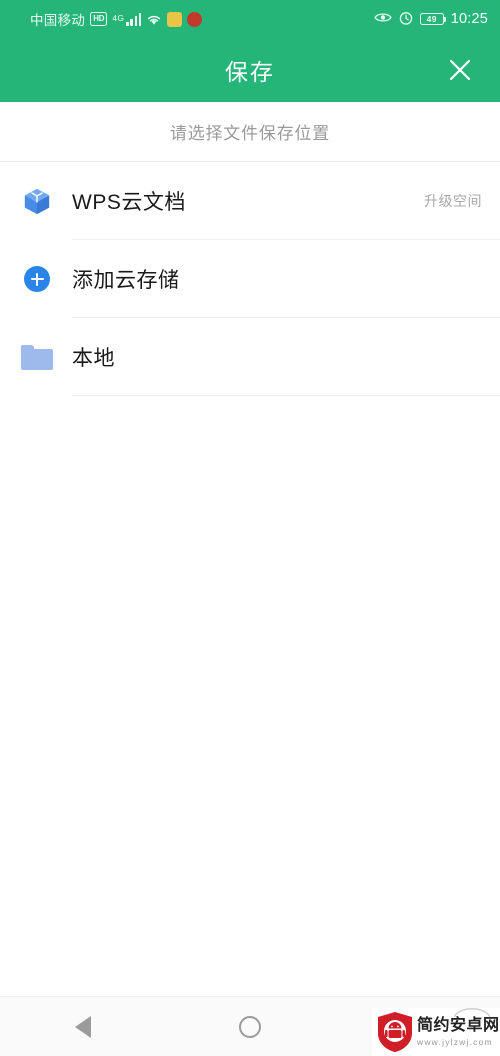 This screenshot has height=1056, width=500. What do you see at coordinates (126, 280) in the screenshot?
I see `list-item-label: 添加云存储` at bounding box center [126, 280].